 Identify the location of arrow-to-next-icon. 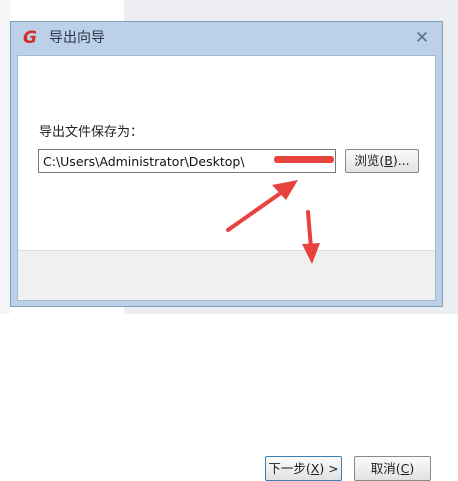
(311, 237).